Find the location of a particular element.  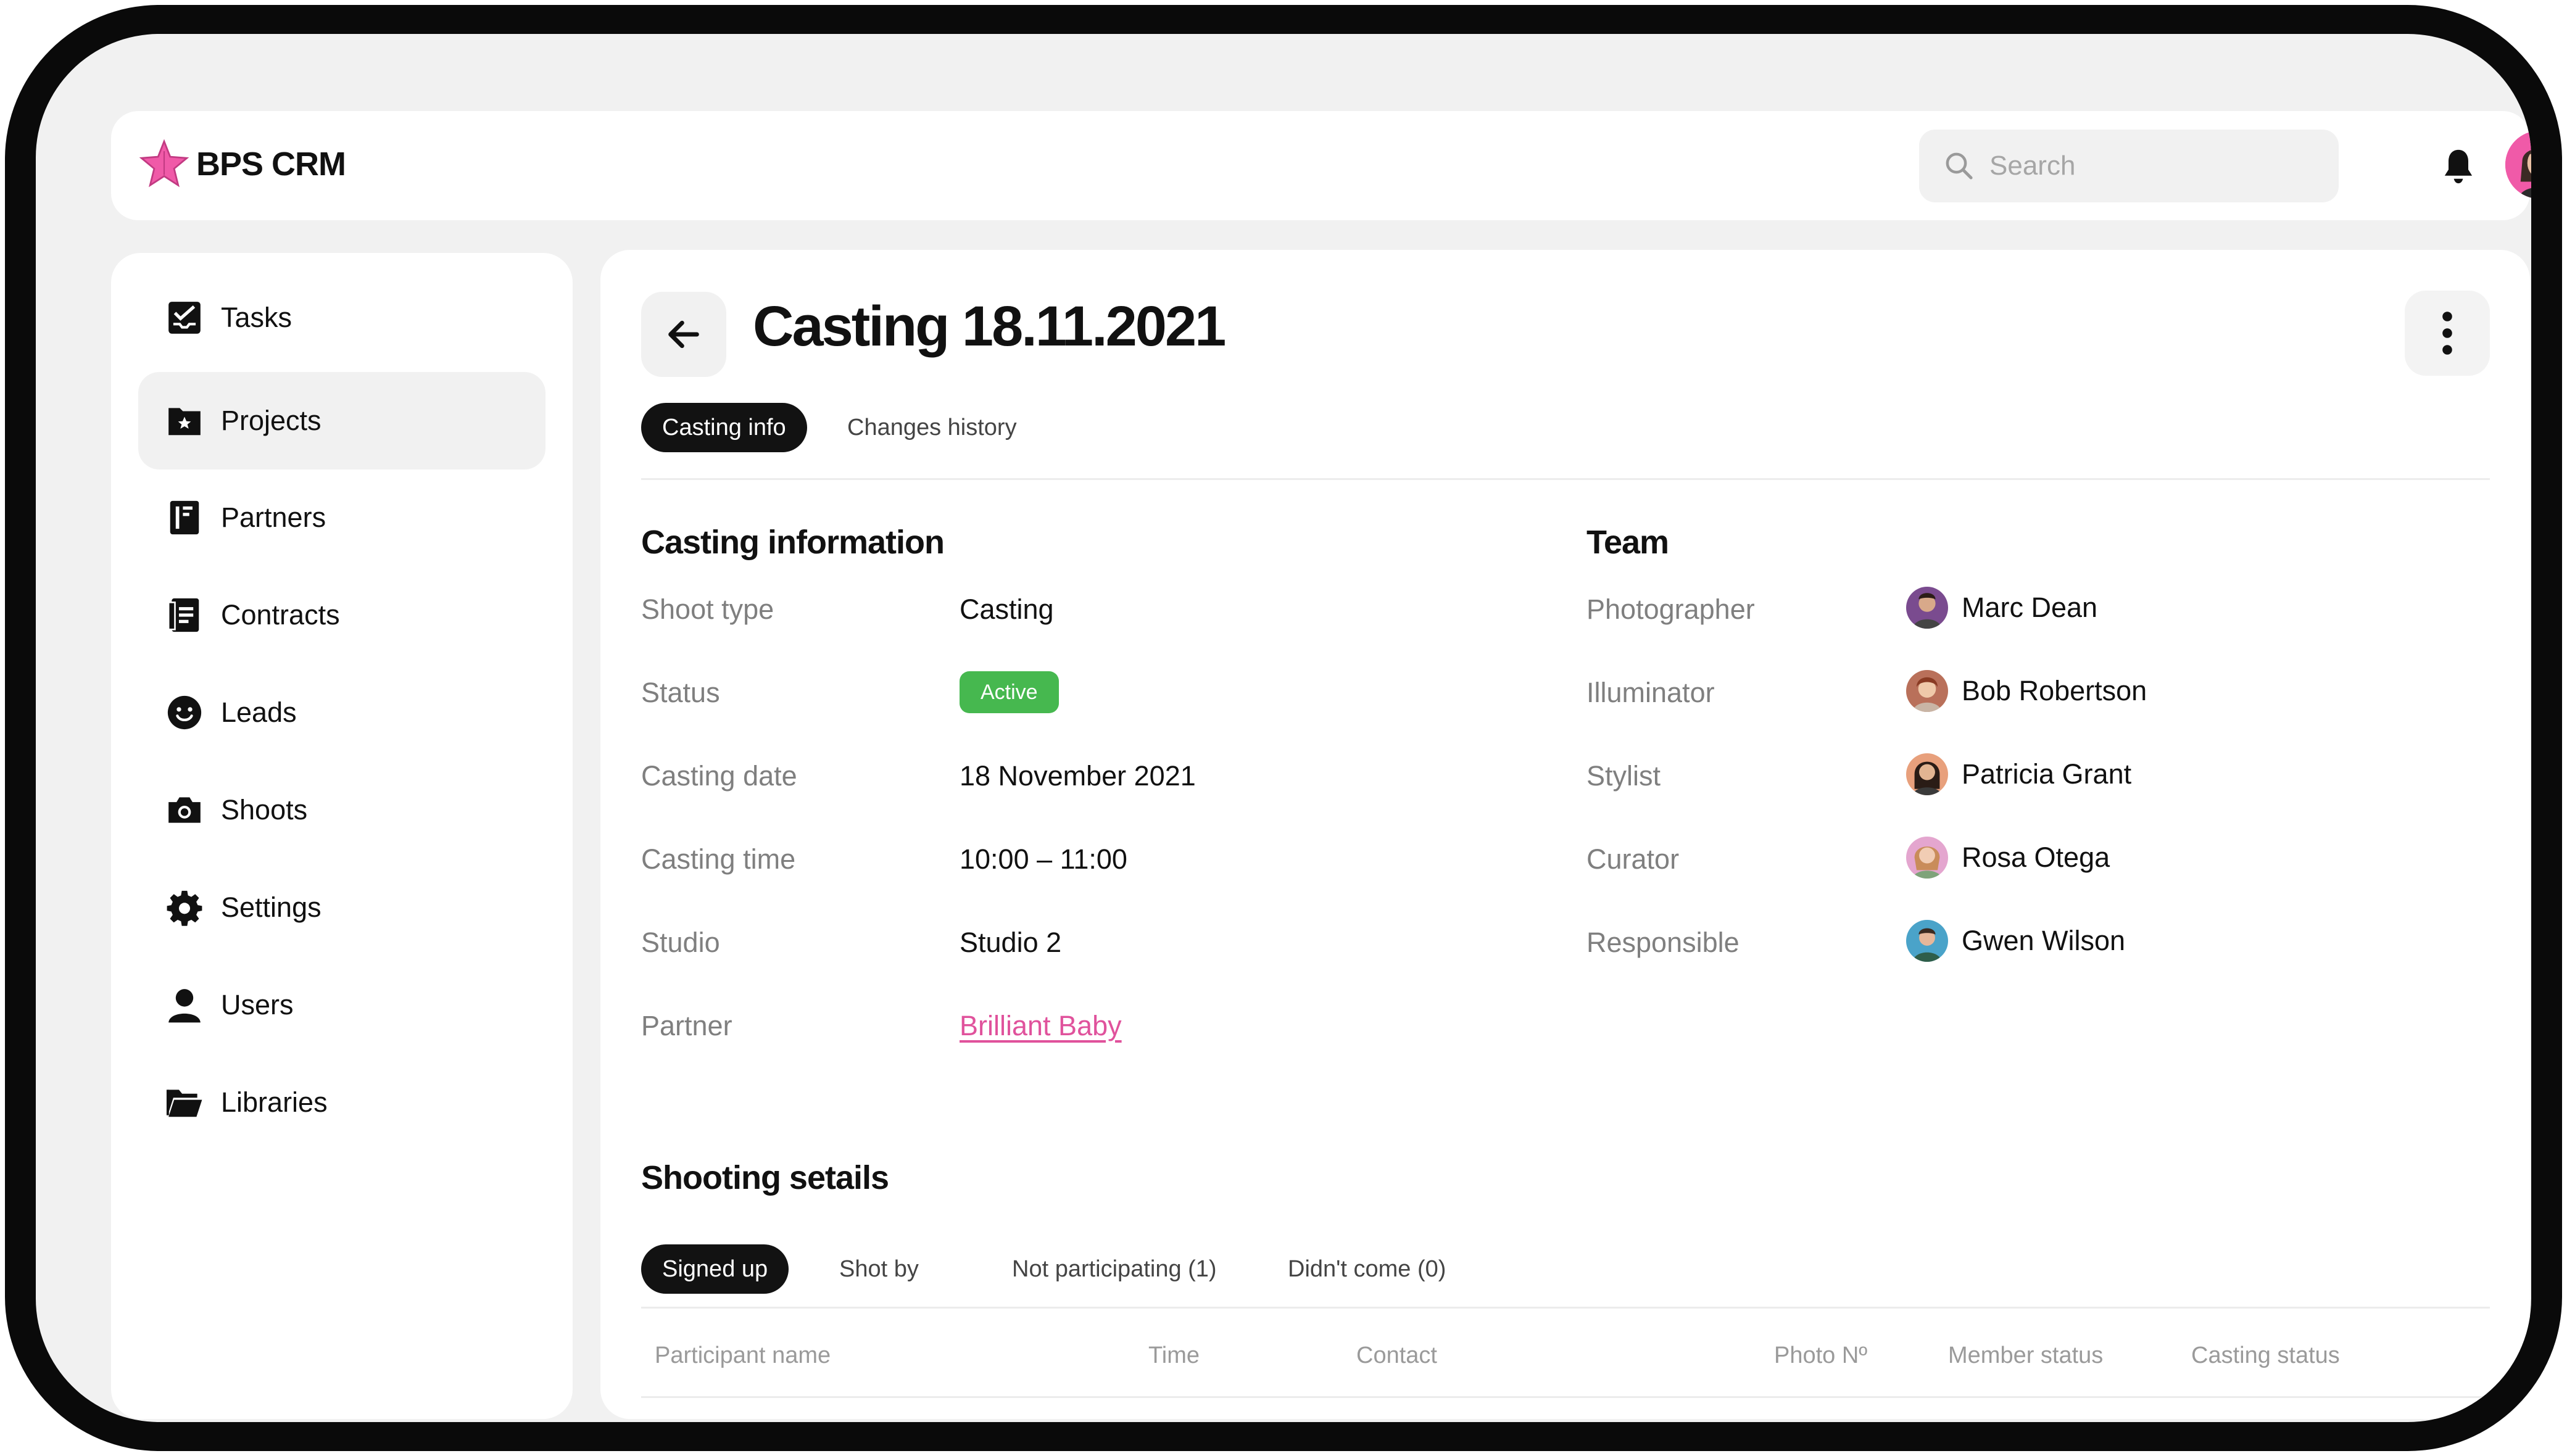

team-member-name: Rosa Otega is located at coordinates (2036, 858).